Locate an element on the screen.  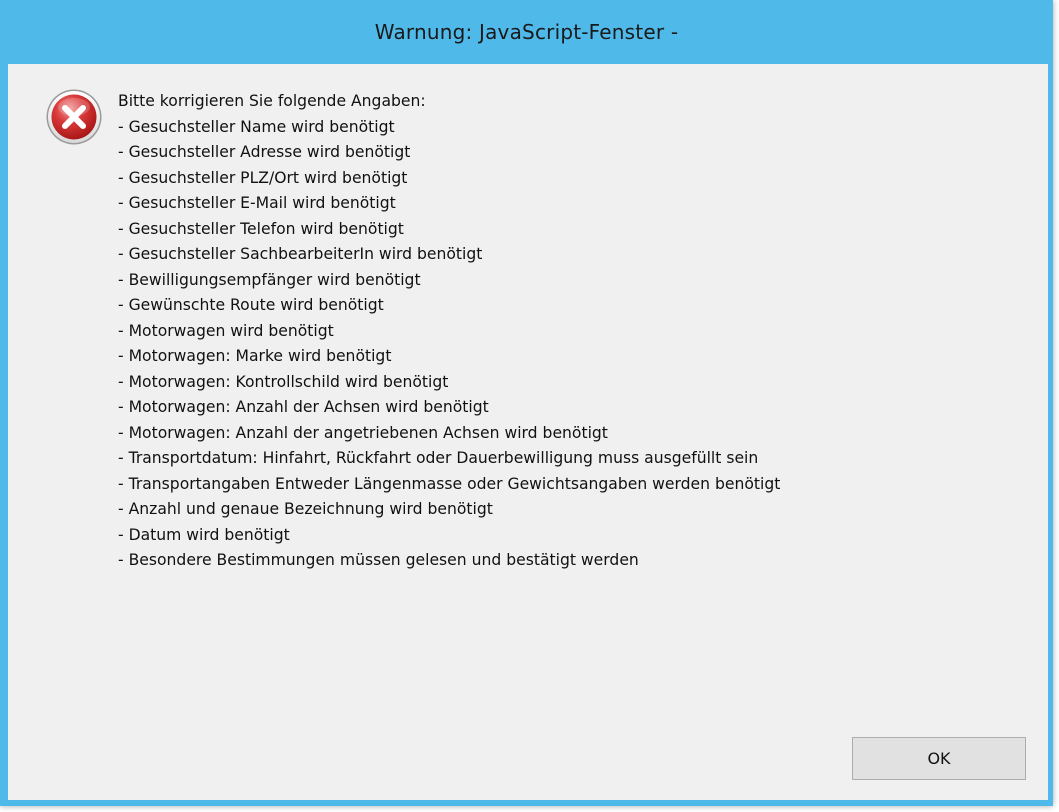
error-item: - Gesuchsteller PLZ/Ort wird benötigt is located at coordinates (263, 177).